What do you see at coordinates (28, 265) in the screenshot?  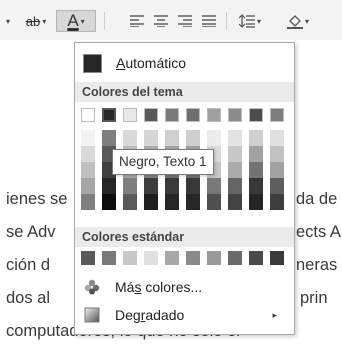 I see `doc-line: ción d` at bounding box center [28, 265].